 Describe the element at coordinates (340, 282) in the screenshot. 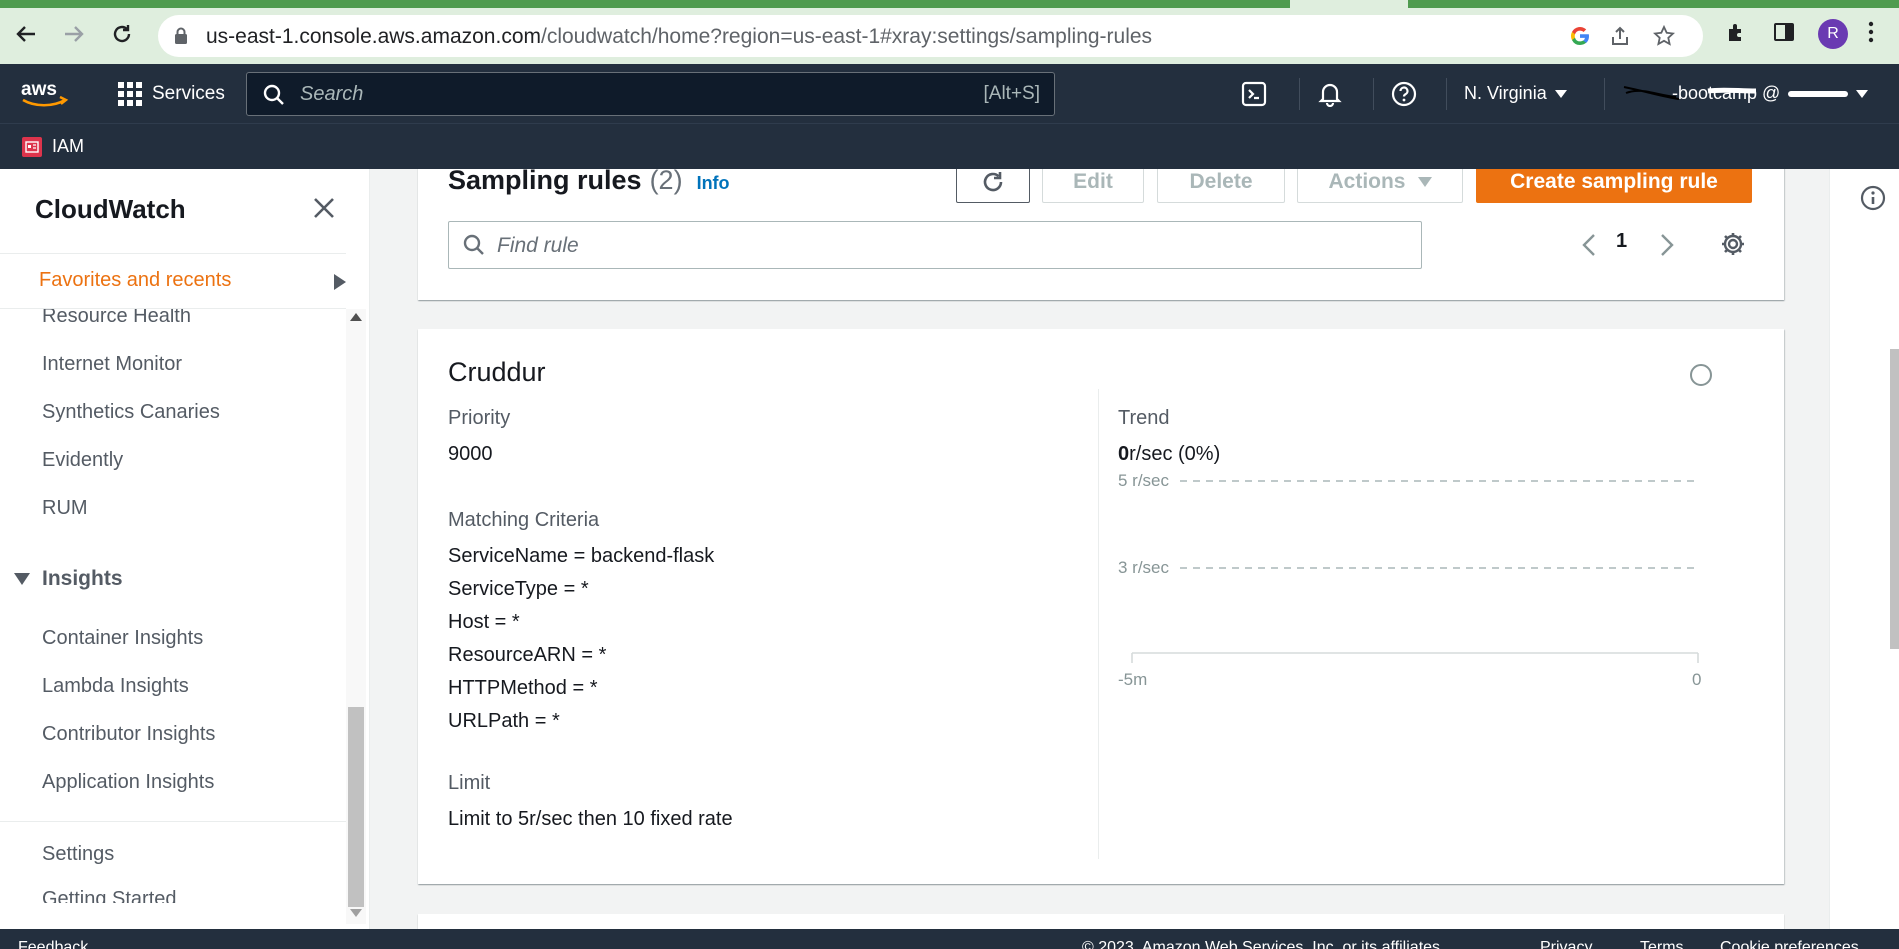

I see `caret-right-icon` at that location.